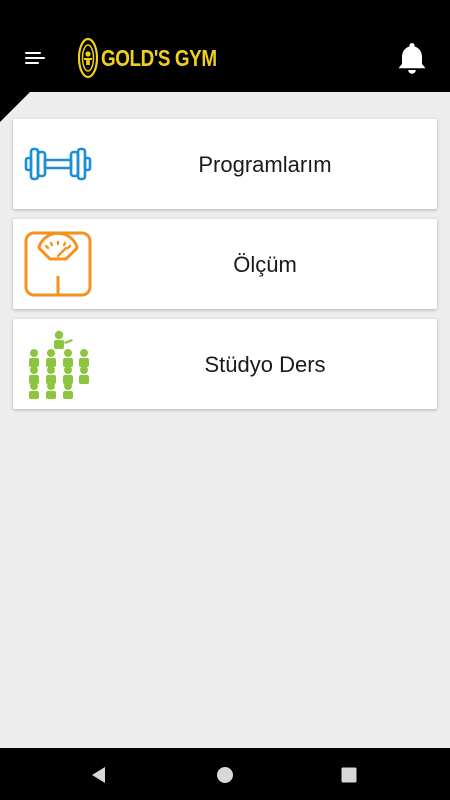 The height and width of the screenshot is (800, 450). What do you see at coordinates (225, 12) in the screenshot?
I see `status-bar` at bounding box center [225, 12].